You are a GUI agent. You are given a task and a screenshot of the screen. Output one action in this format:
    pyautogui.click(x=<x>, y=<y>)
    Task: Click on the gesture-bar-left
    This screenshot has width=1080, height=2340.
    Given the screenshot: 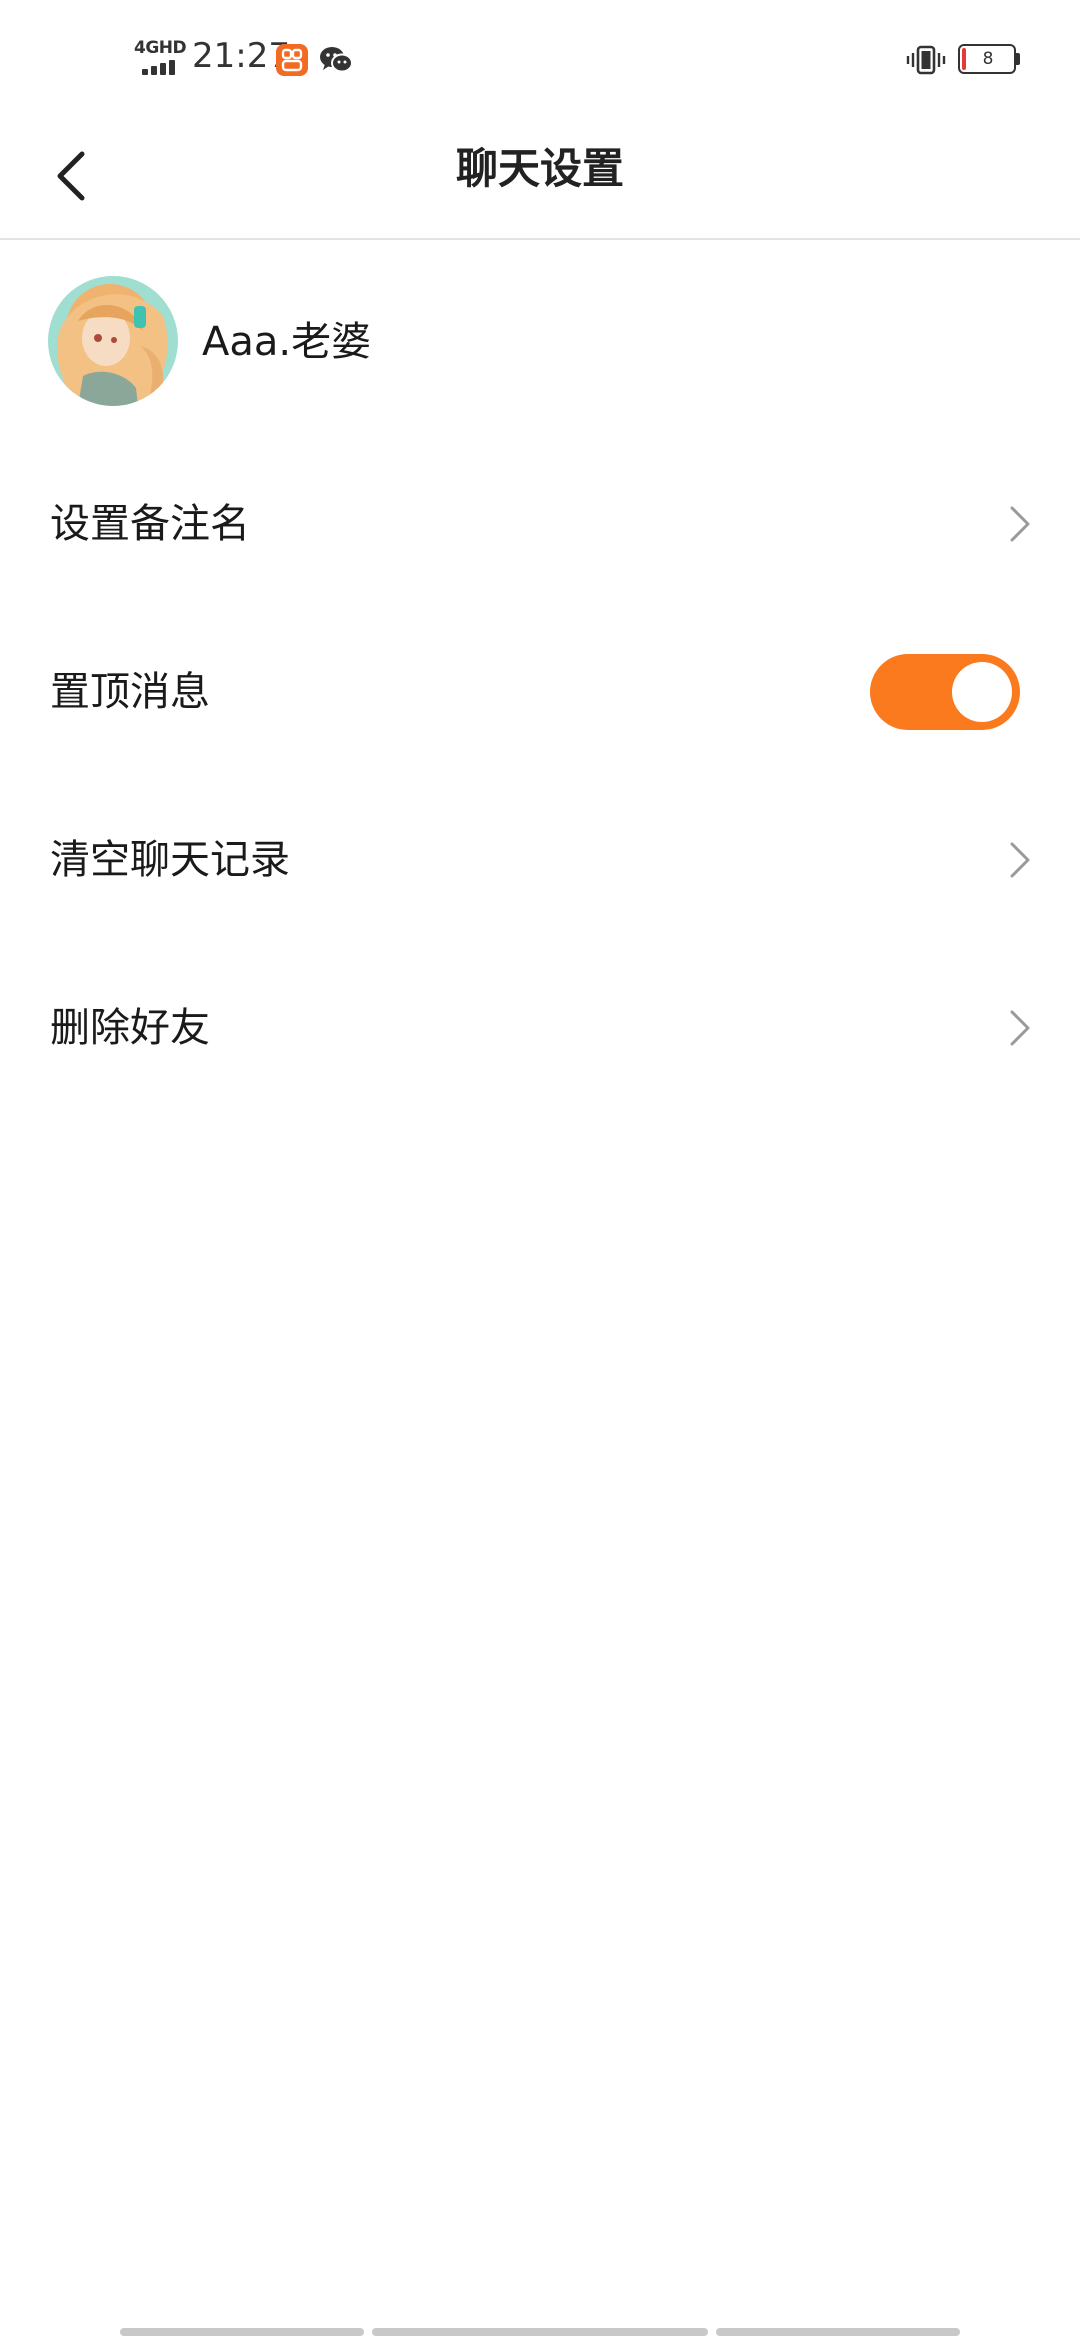 What is the action you would take?
    pyautogui.click(x=242, y=2332)
    